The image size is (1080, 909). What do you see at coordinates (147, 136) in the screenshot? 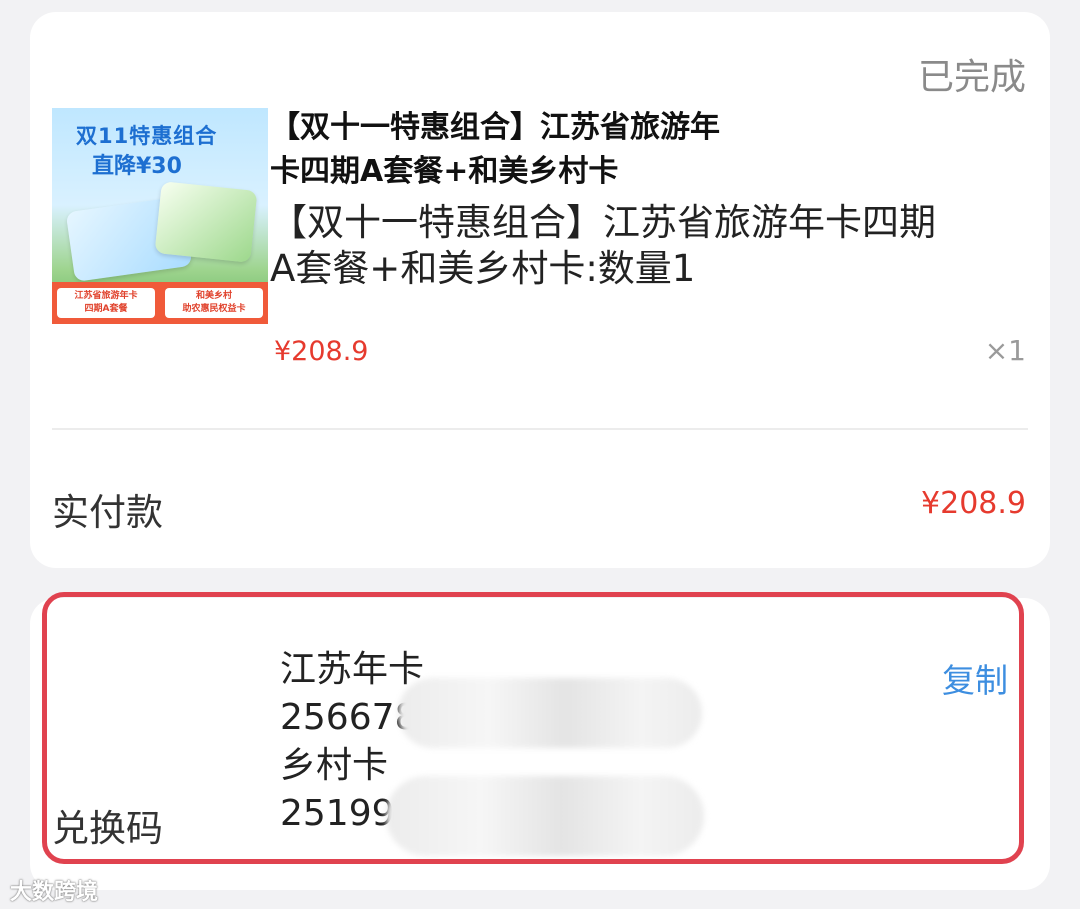
I see `thumbnail-headline: 双11特惠组合` at bounding box center [147, 136].